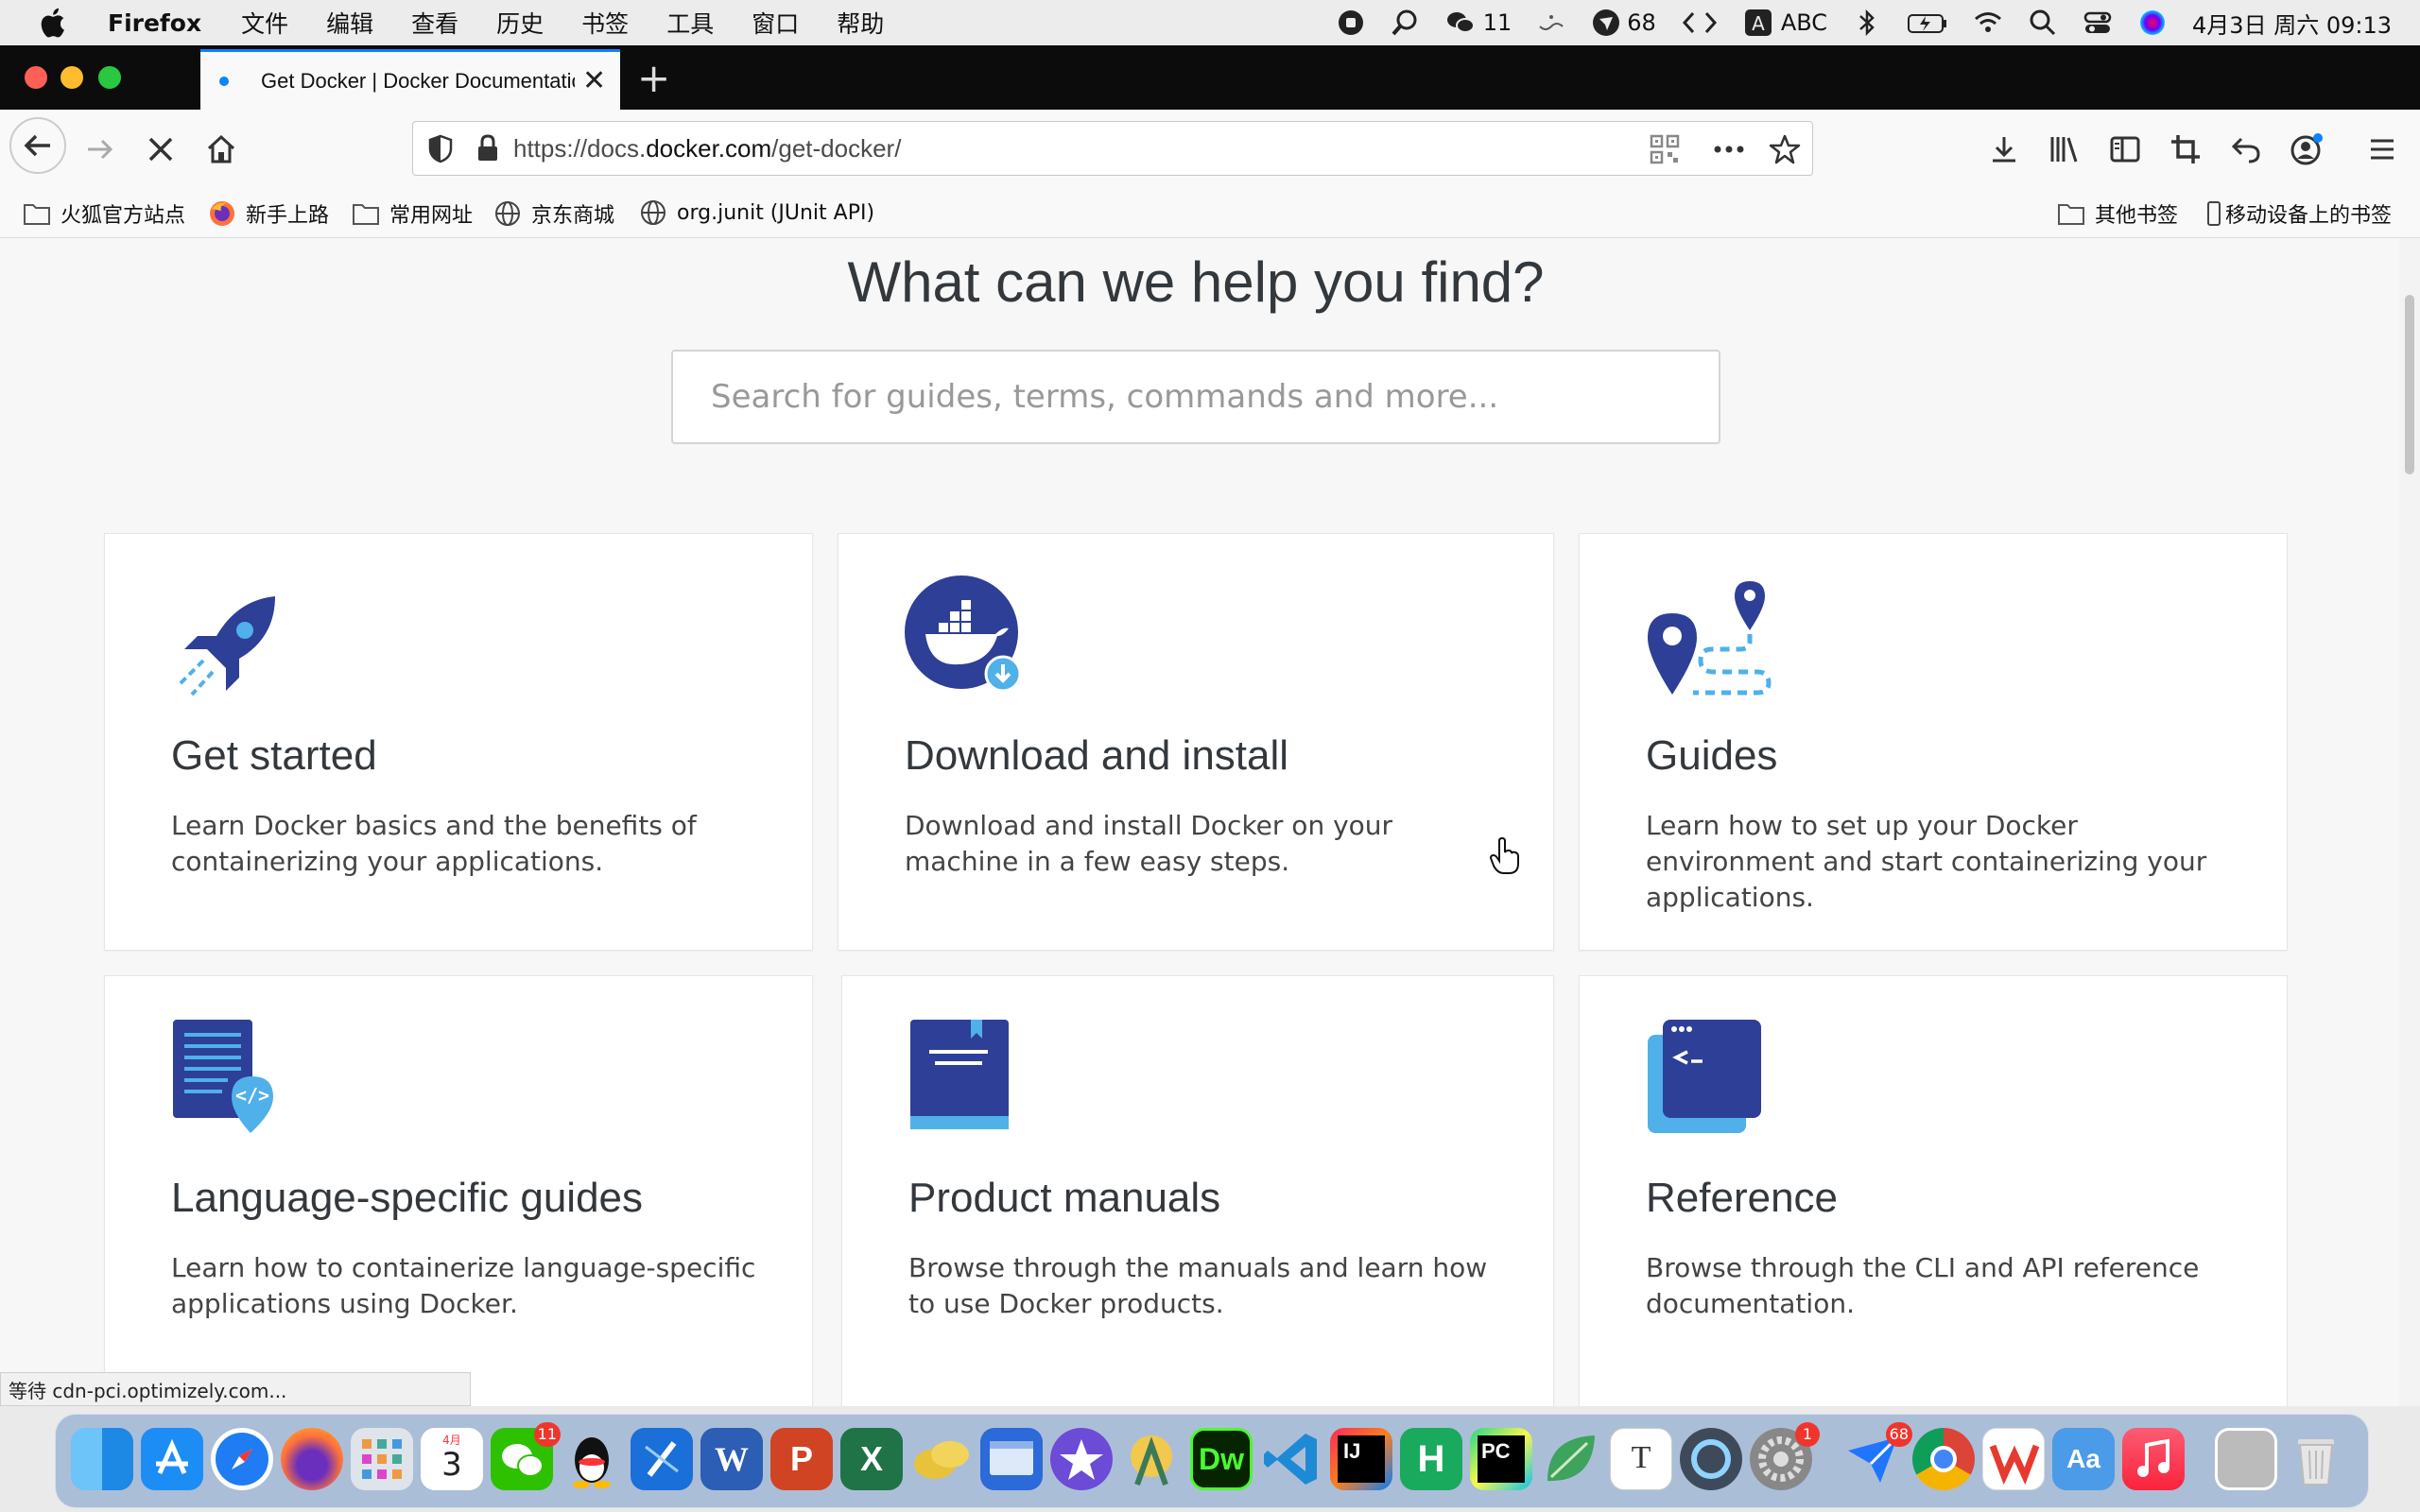 The height and width of the screenshot is (1512, 2420). Describe the element at coordinates (382, 1459) in the screenshot. I see `dock-launchpad-icon` at that location.